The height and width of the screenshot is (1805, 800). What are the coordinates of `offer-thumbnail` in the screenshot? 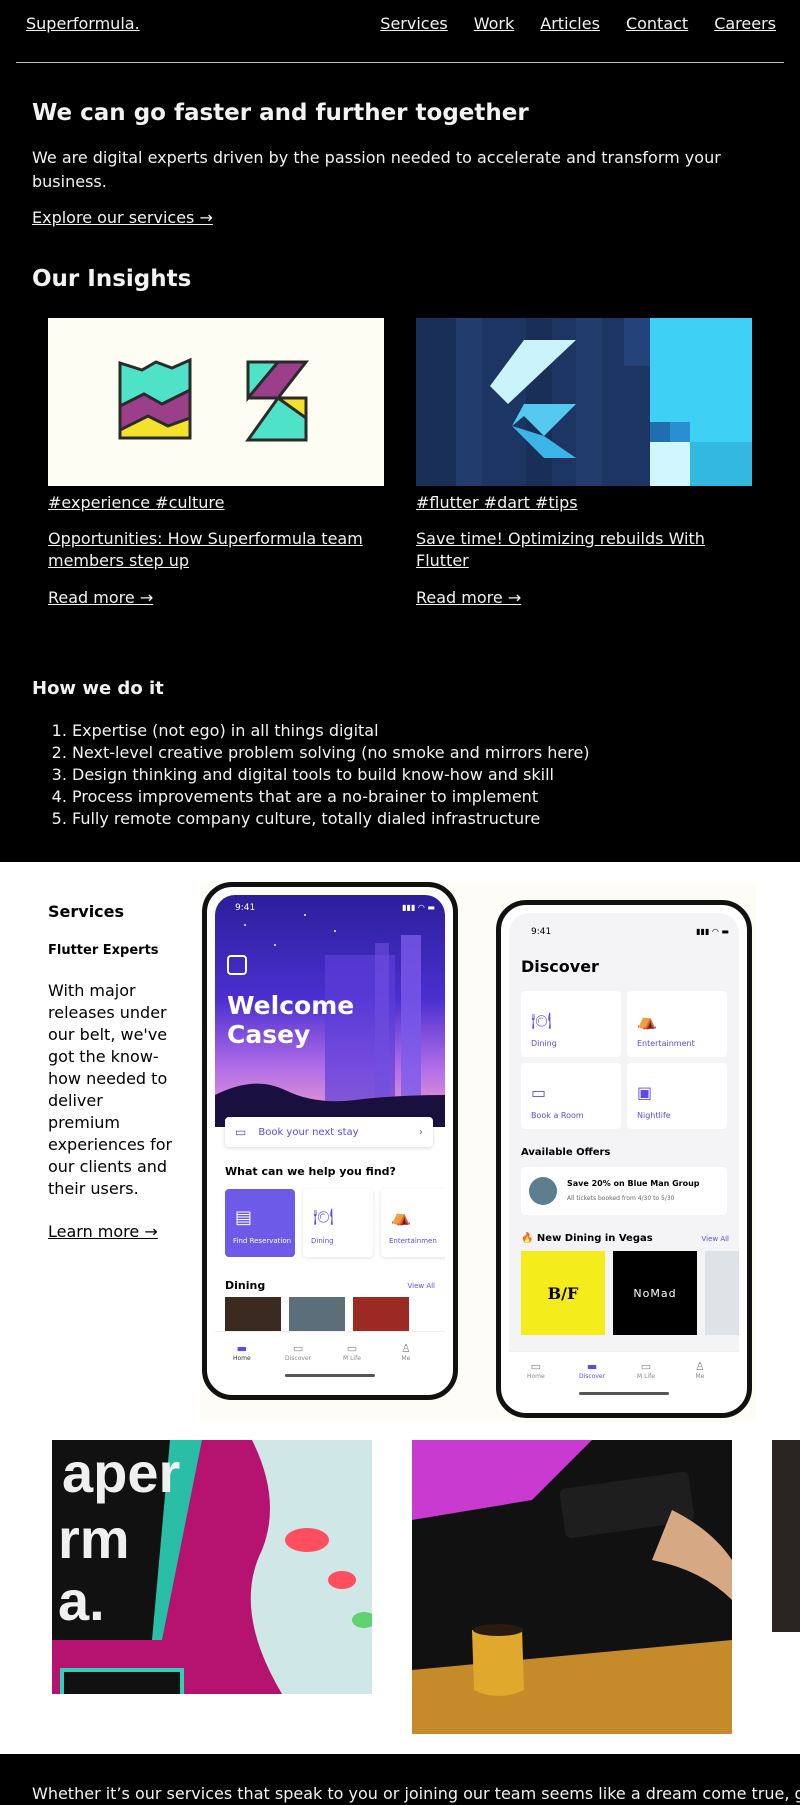 It's located at (543, 1191).